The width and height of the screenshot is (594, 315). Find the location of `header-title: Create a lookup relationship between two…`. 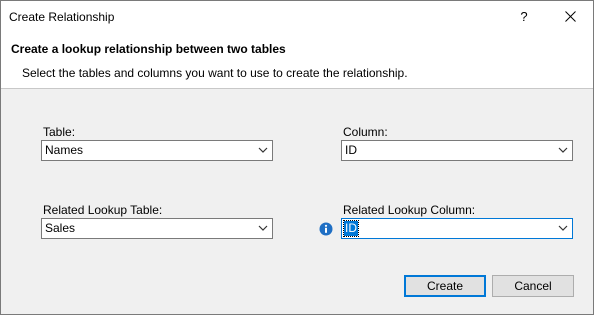

header-title: Create a lookup relationship between two… is located at coordinates (148, 49).